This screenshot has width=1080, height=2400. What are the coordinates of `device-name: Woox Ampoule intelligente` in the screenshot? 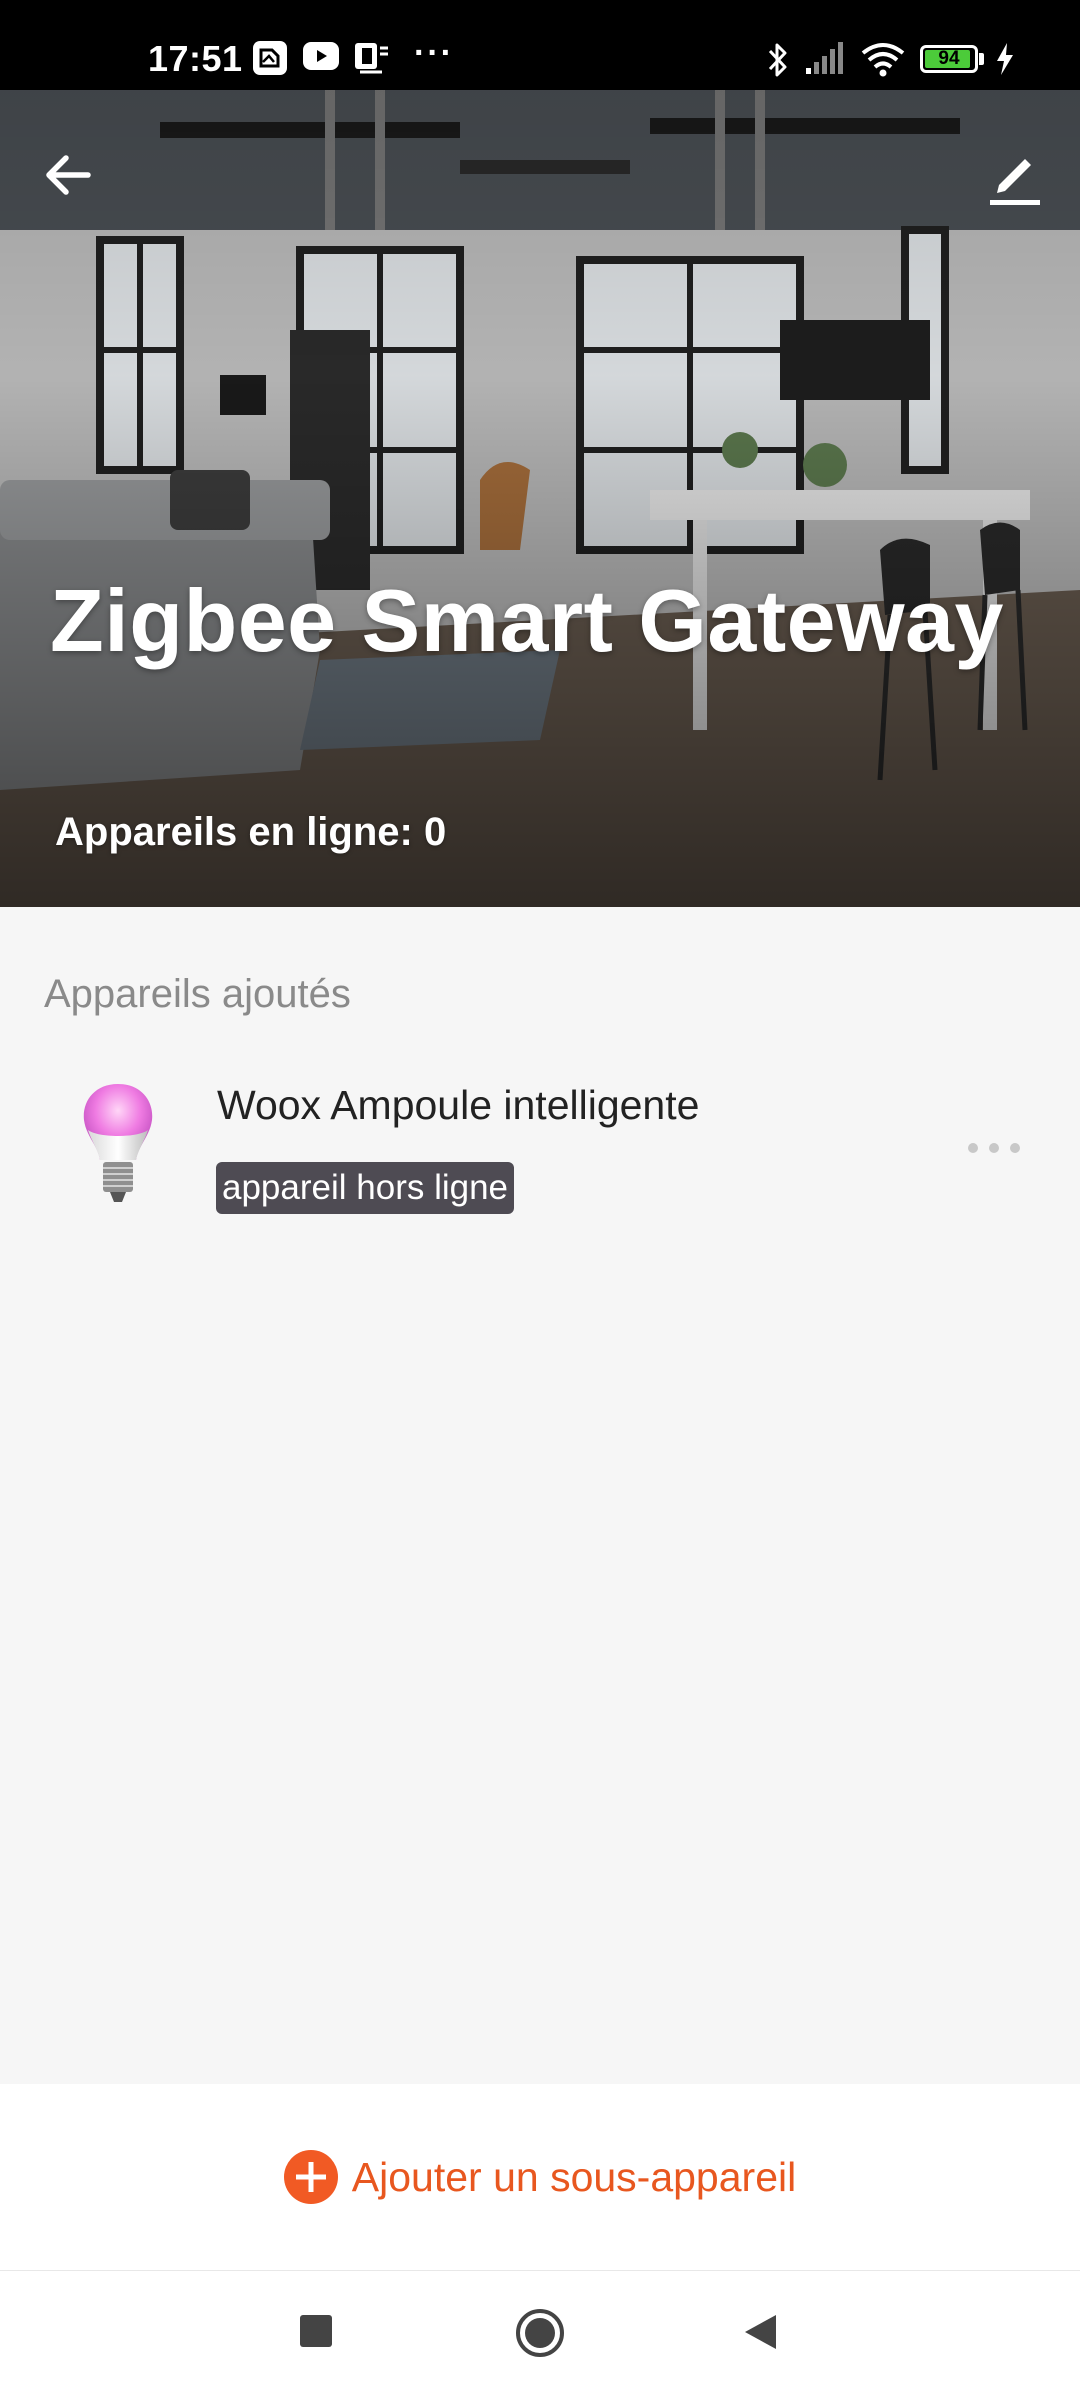 It's located at (458, 1105).